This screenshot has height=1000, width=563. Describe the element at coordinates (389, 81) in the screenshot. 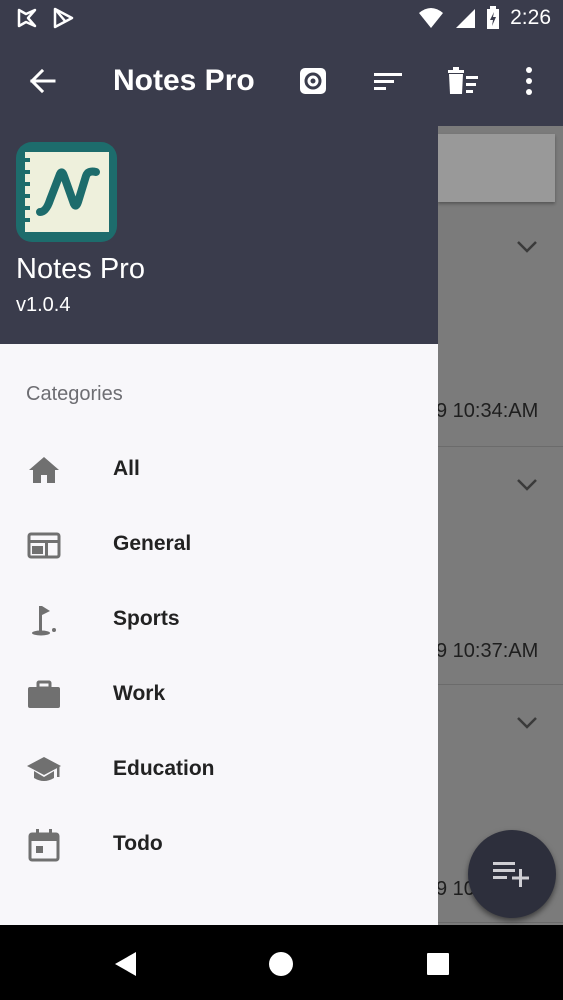

I see `sort-icon` at that location.